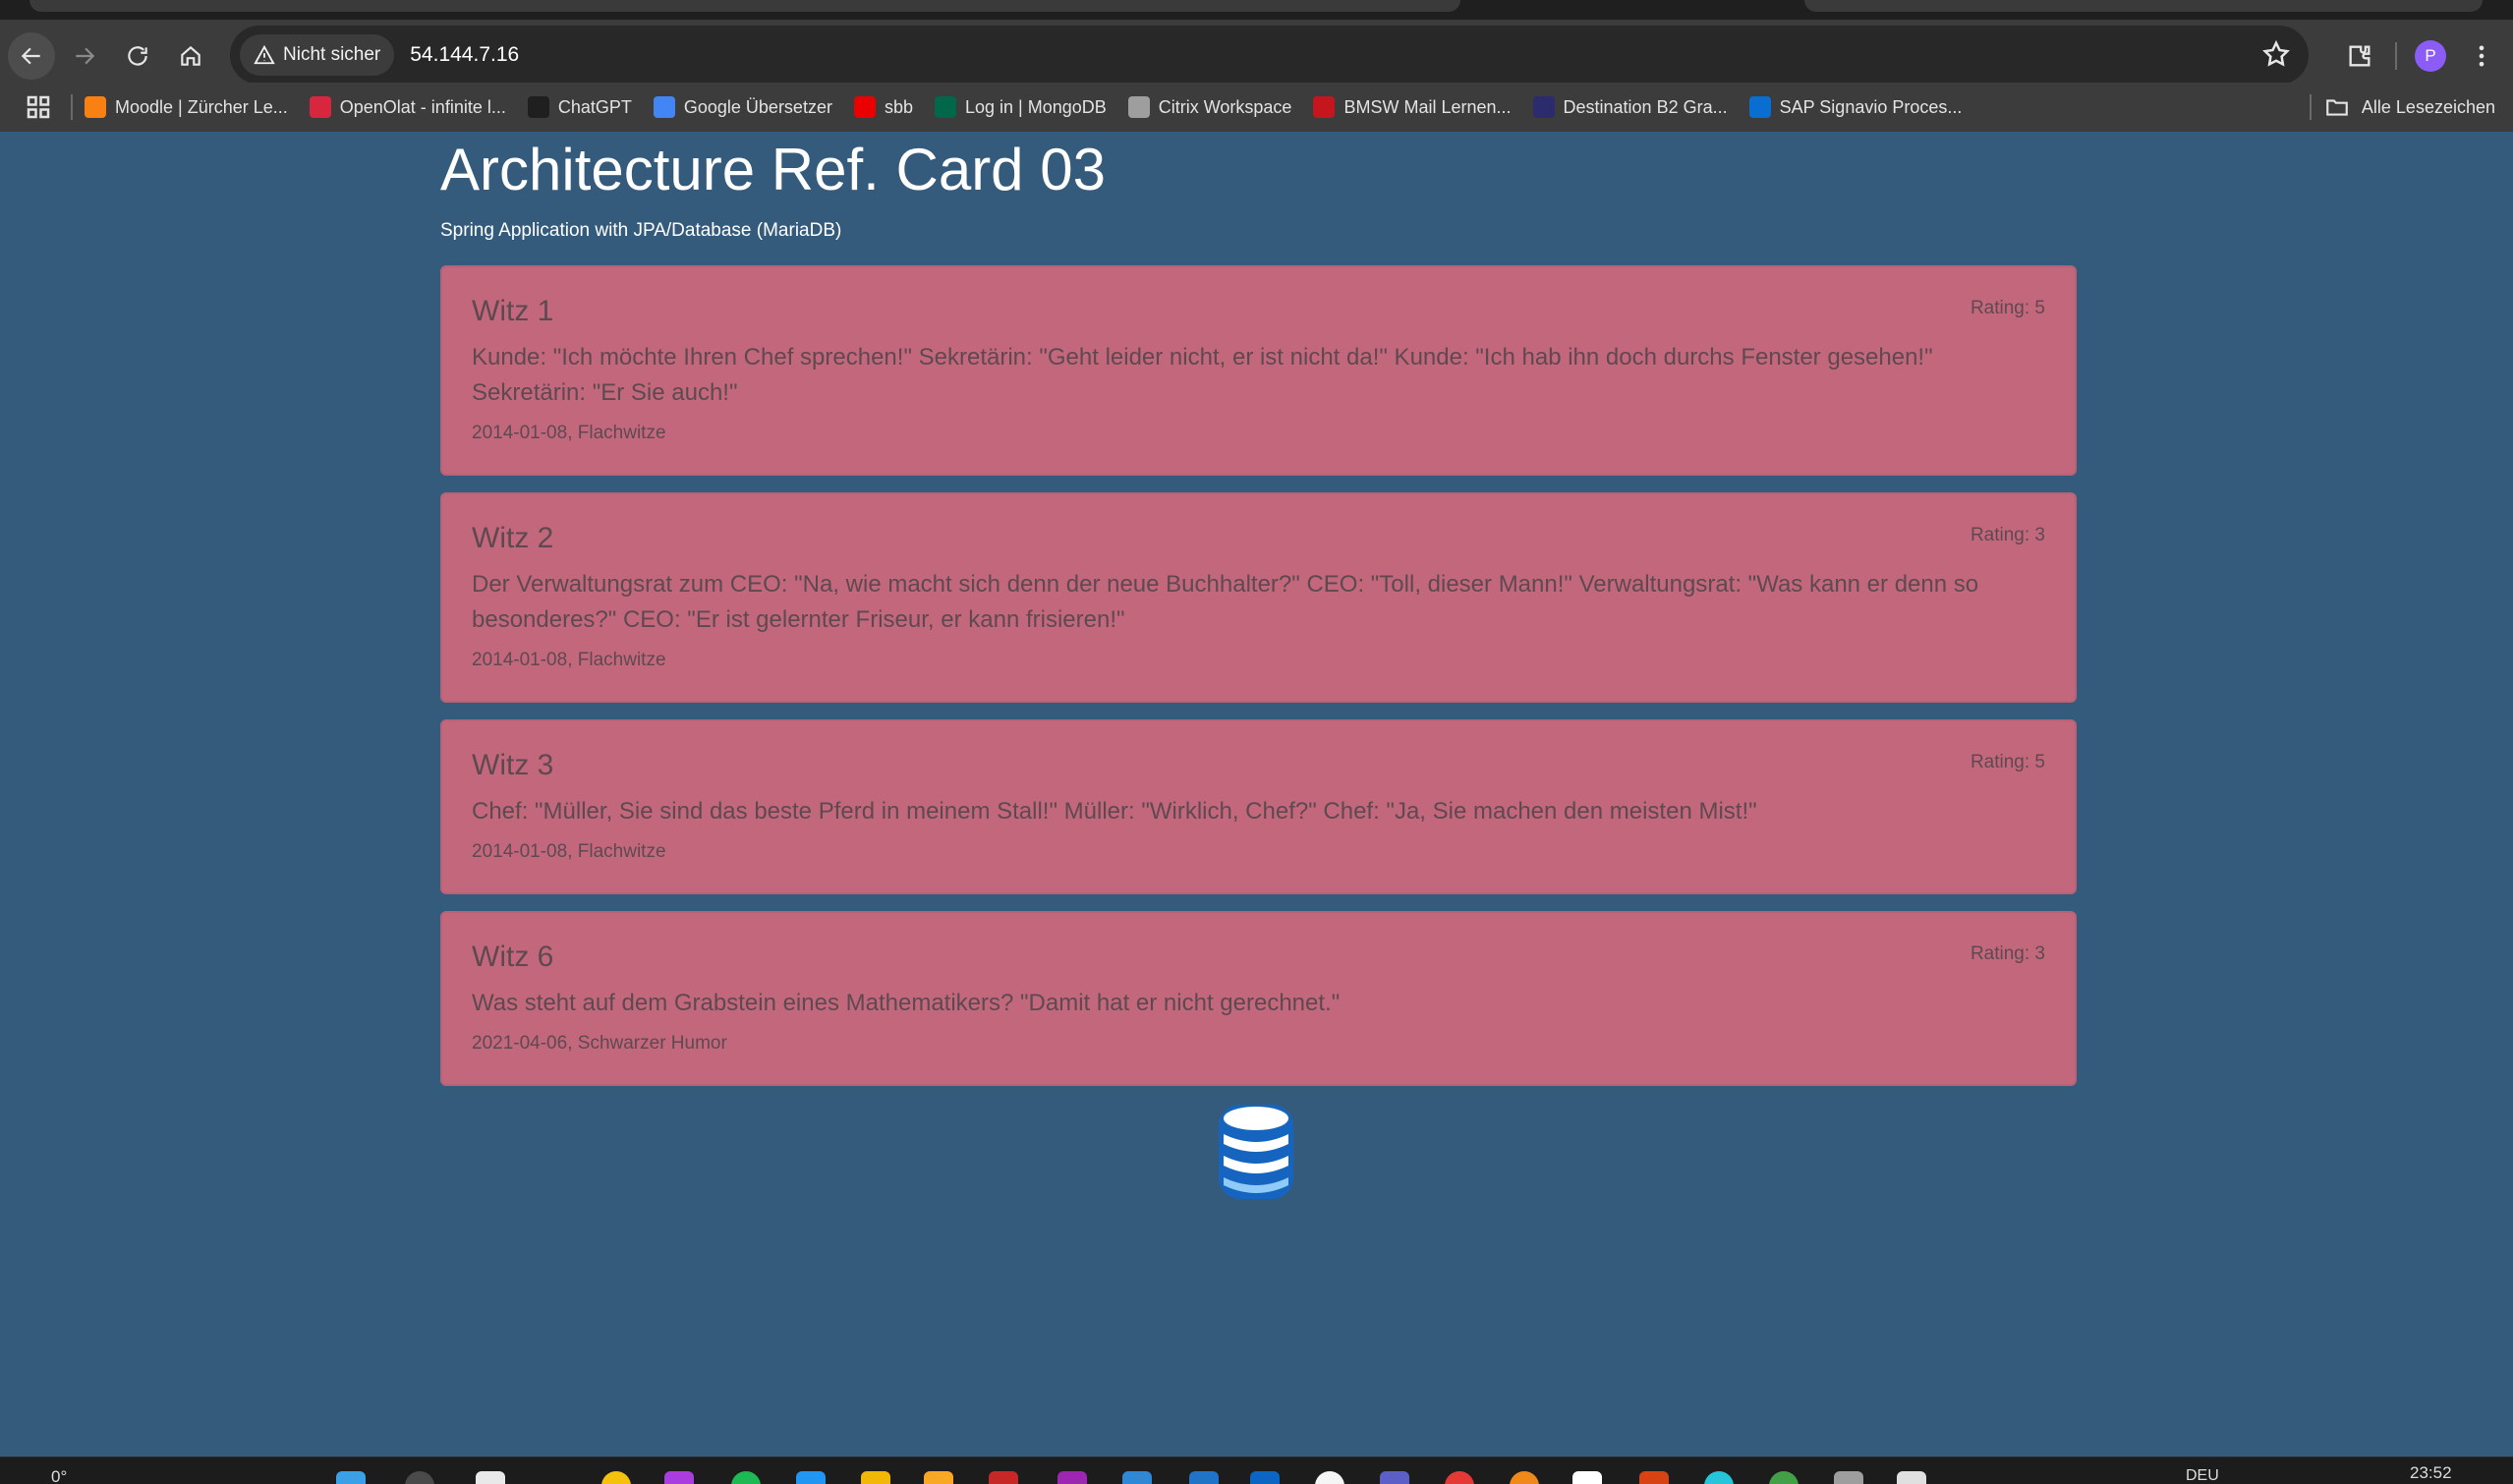 This screenshot has width=2513, height=1484. I want to click on bookmark-label: Log in | MongoDB, so click(1035, 106).